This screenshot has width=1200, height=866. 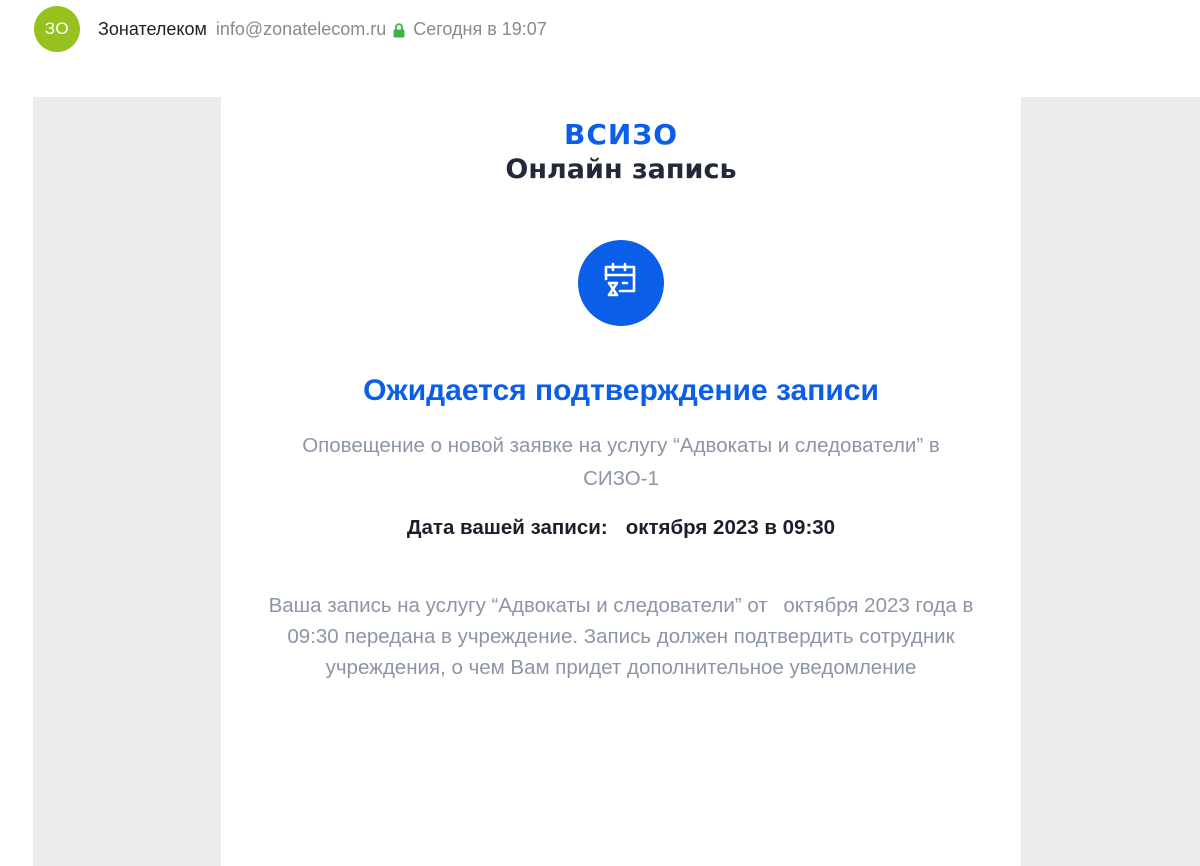 What do you see at coordinates (152, 29) in the screenshot?
I see `sender-name: Зонателеком` at bounding box center [152, 29].